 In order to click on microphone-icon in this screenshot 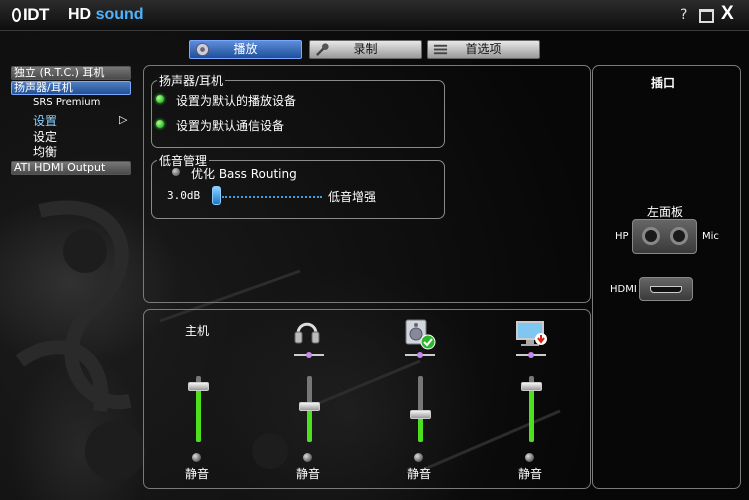, I will do `click(322, 49)`.